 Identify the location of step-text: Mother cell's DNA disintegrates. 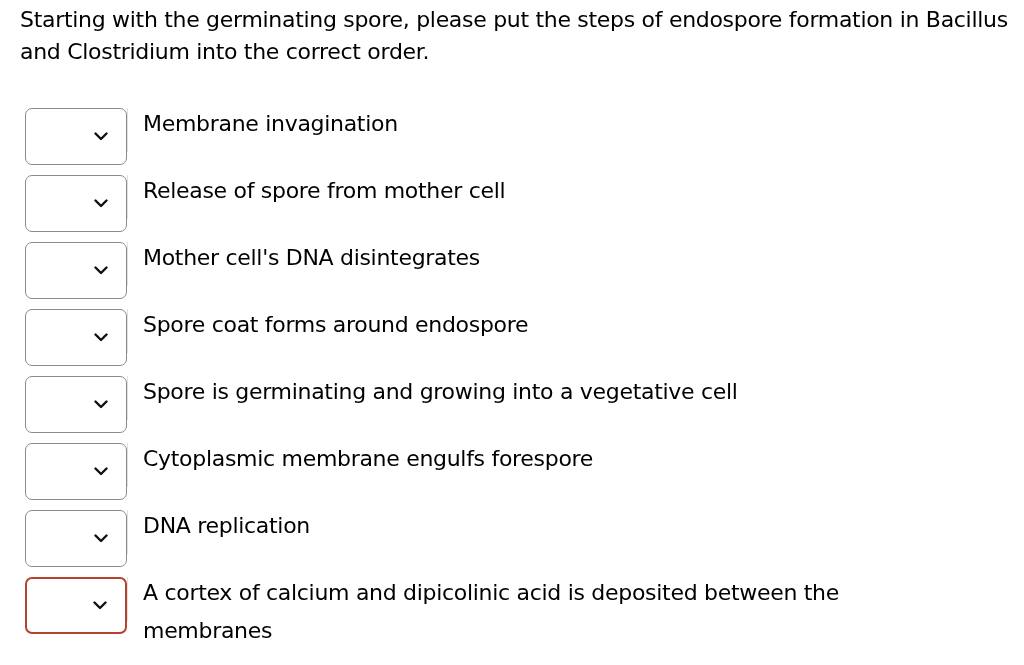
(311, 258).